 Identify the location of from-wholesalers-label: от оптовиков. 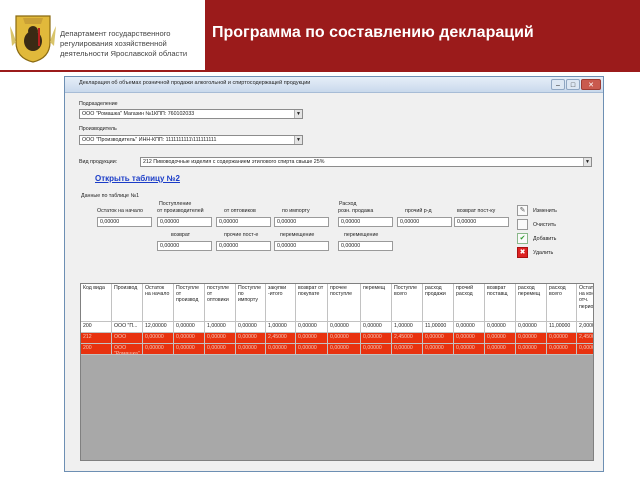
(240, 211).